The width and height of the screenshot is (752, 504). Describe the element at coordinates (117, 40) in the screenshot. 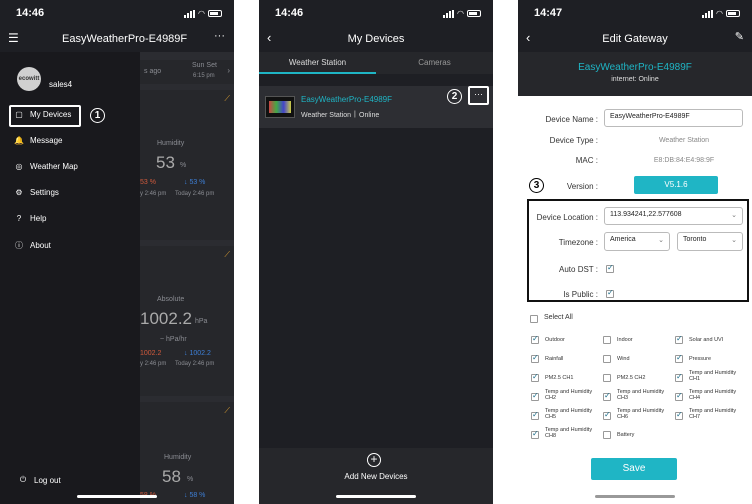

I see `header: ☰ EasyWeatherPro-E4989F ···` at that location.